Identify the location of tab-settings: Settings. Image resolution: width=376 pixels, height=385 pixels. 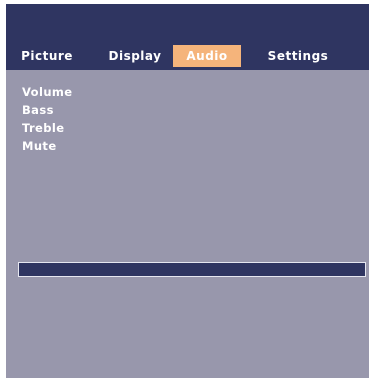
(298, 56).